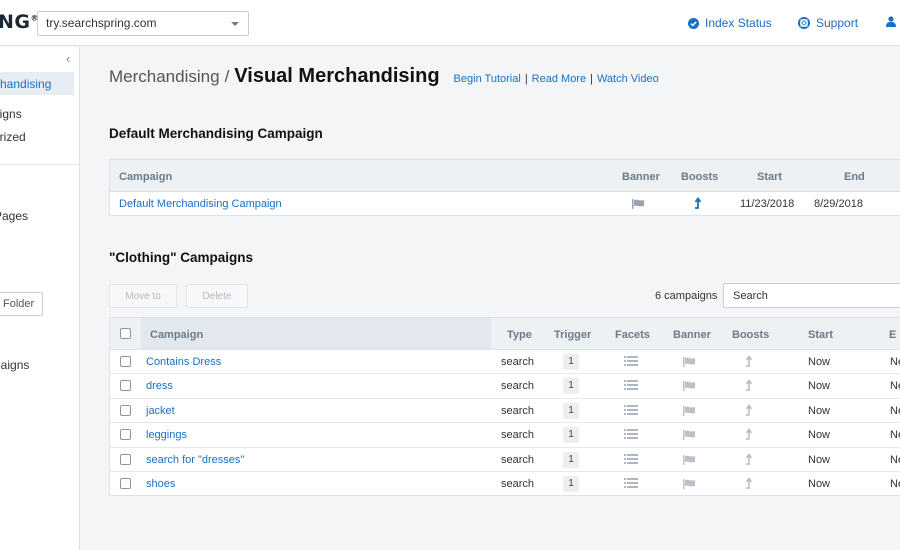 This screenshot has height=550, width=900. What do you see at coordinates (13, 137) in the screenshot?
I see `sidebar-item-categorized: orized` at bounding box center [13, 137].